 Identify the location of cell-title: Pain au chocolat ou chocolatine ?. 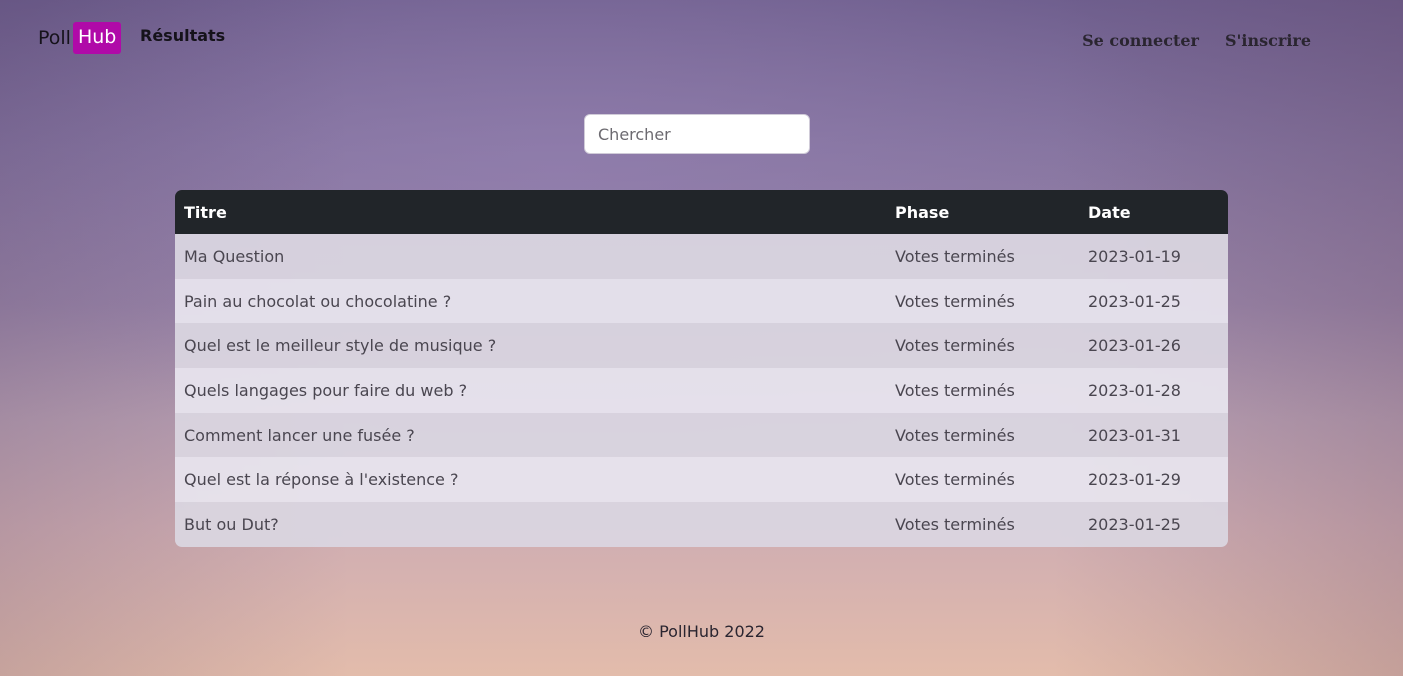
(318, 301).